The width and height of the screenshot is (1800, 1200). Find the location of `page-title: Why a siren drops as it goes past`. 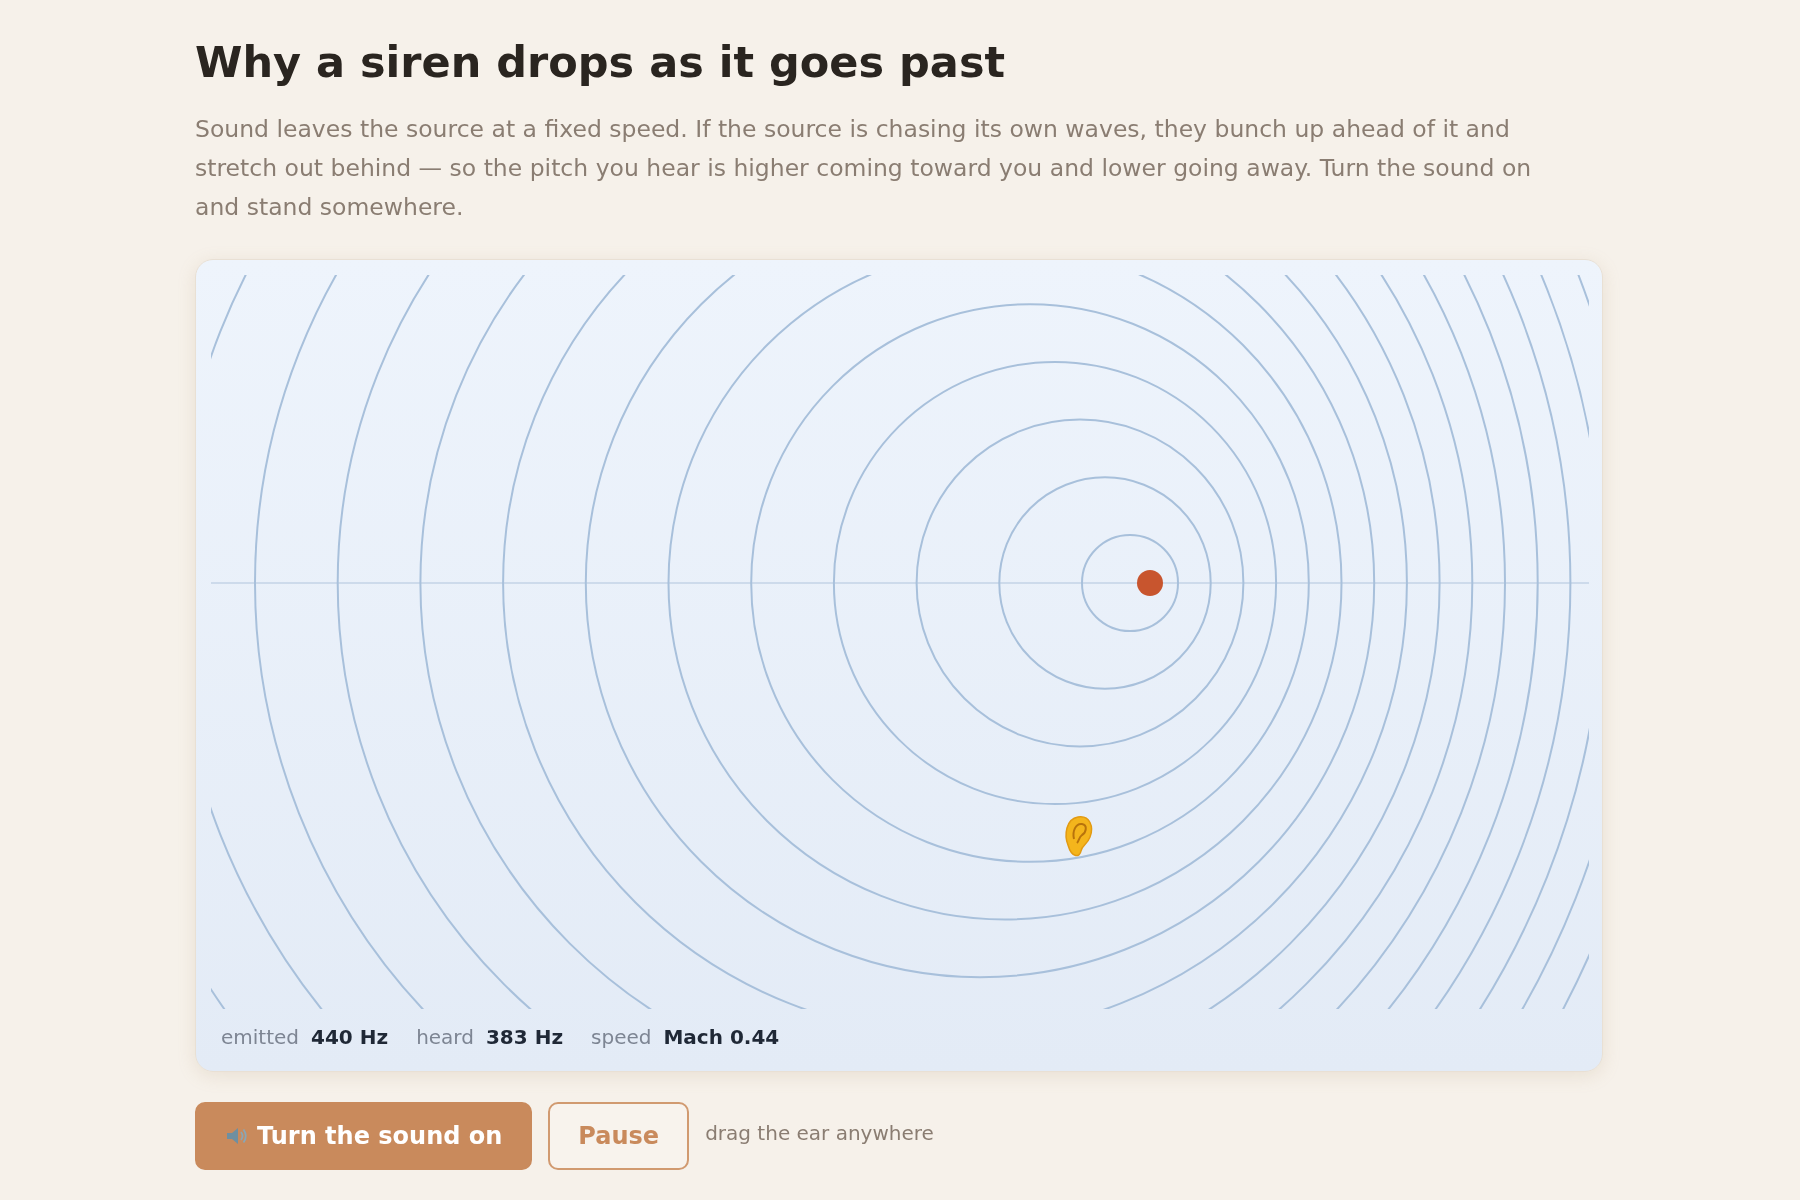

page-title: Why a siren drops as it goes past is located at coordinates (601, 62).